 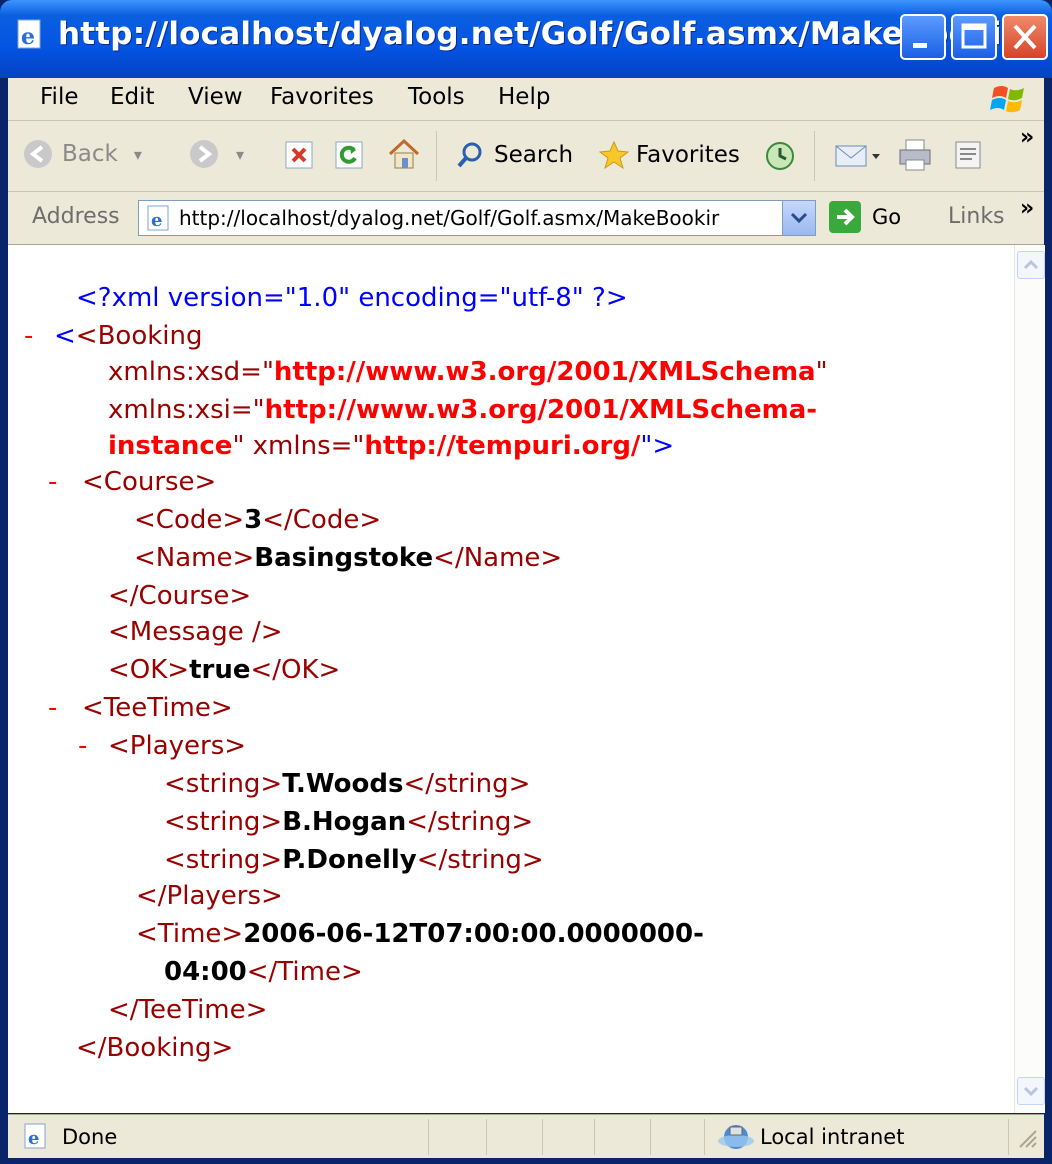 What do you see at coordinates (976, 216) in the screenshot?
I see `links-button: Links` at bounding box center [976, 216].